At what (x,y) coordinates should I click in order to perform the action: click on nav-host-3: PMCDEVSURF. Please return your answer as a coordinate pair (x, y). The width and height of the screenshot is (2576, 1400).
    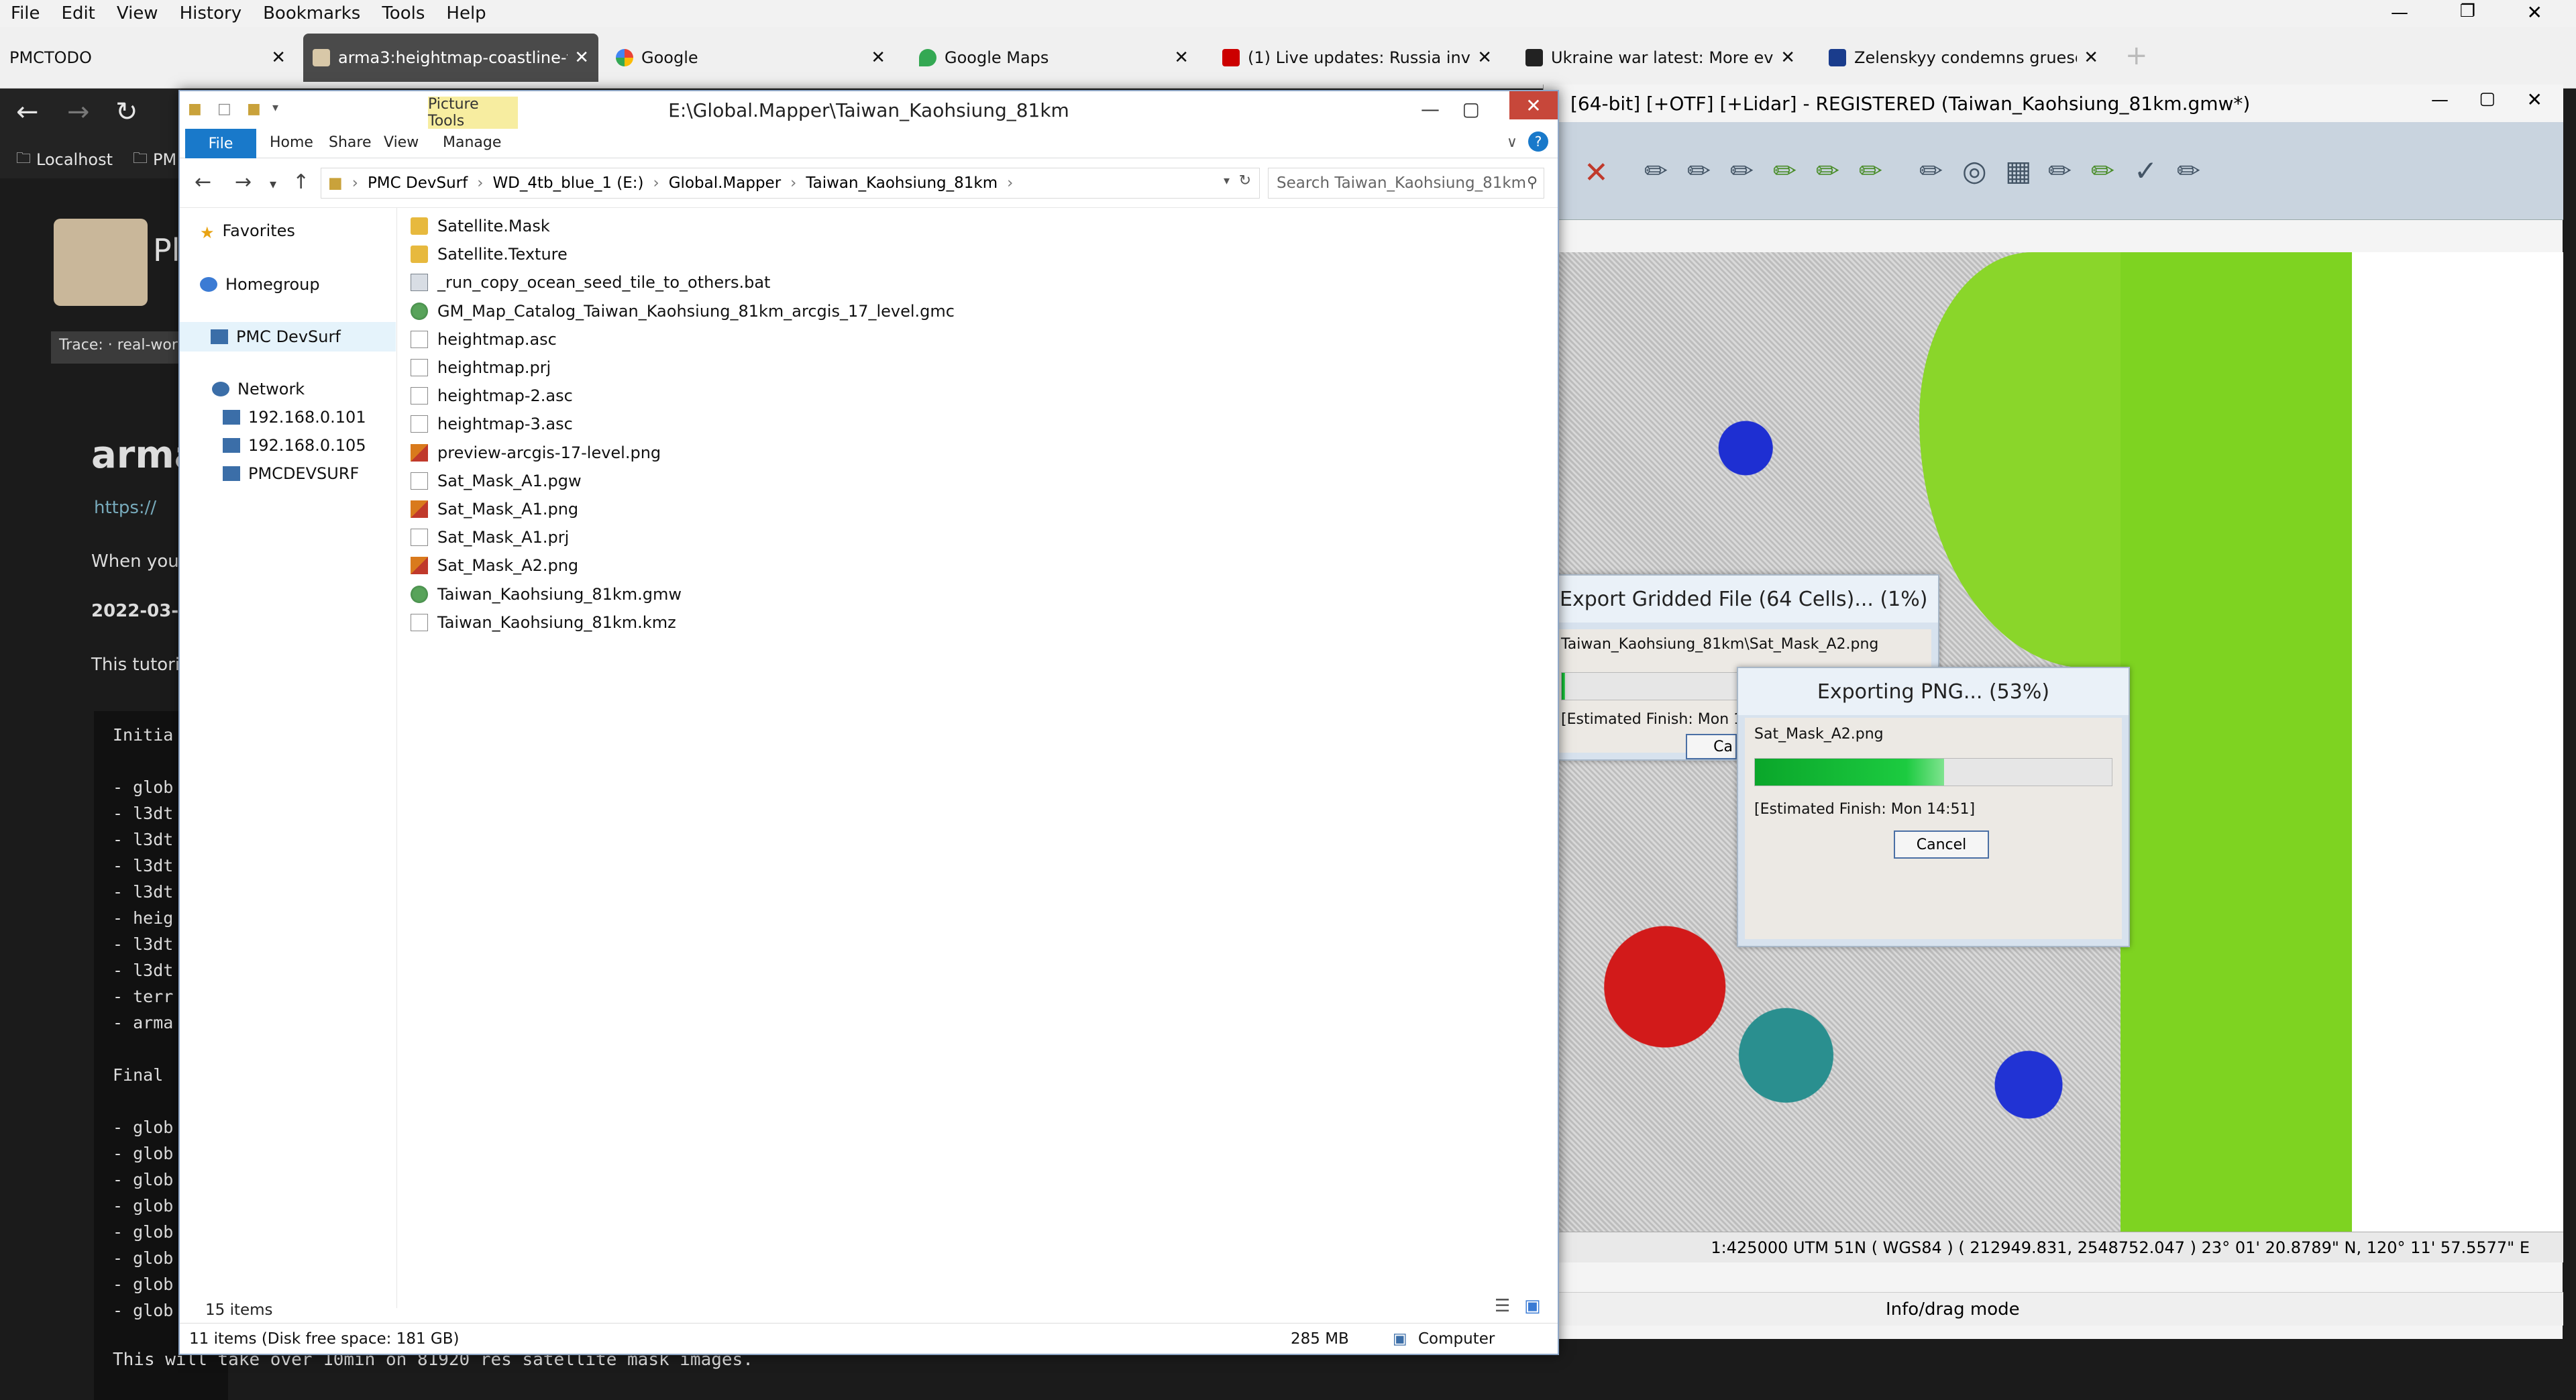
    Looking at the image, I should click on (291, 473).